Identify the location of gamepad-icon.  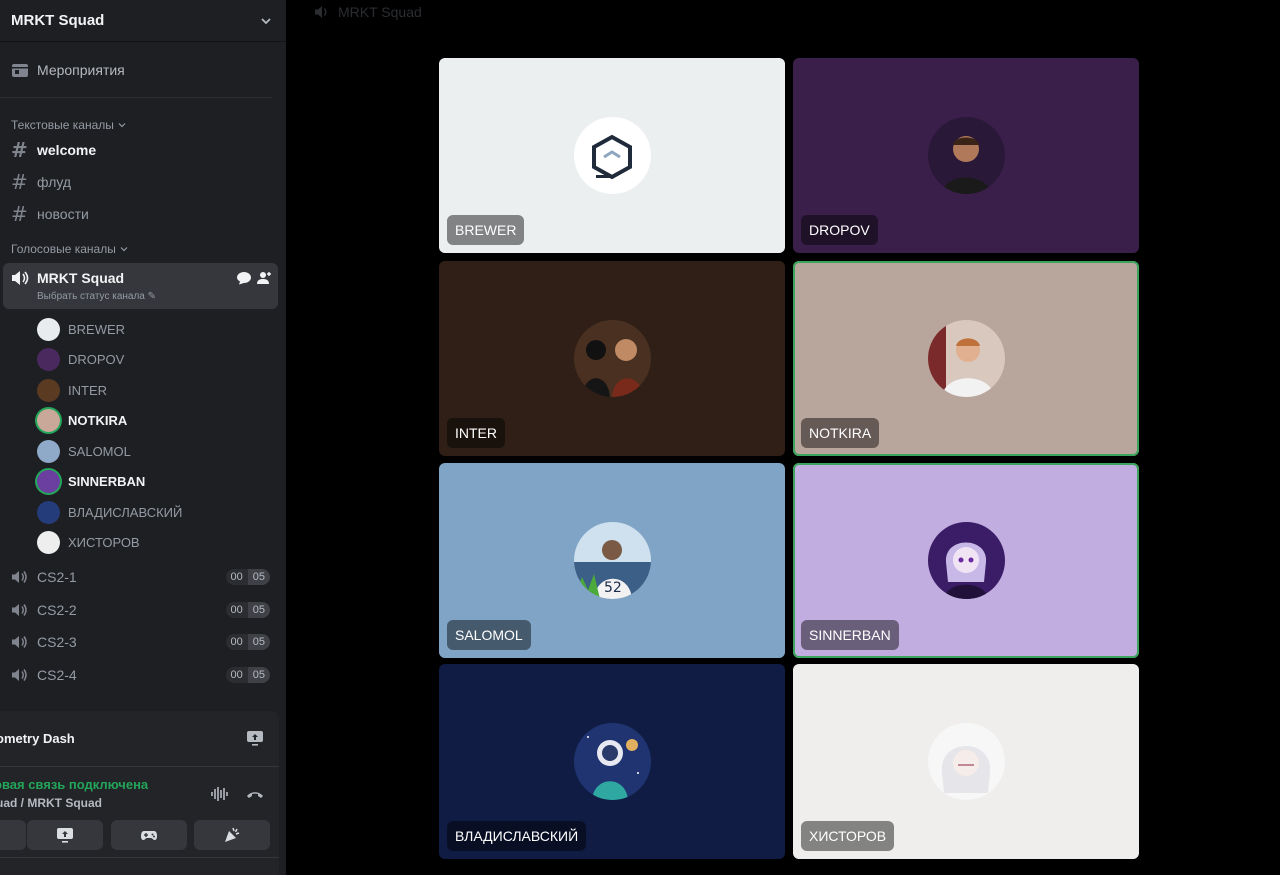
(149, 835).